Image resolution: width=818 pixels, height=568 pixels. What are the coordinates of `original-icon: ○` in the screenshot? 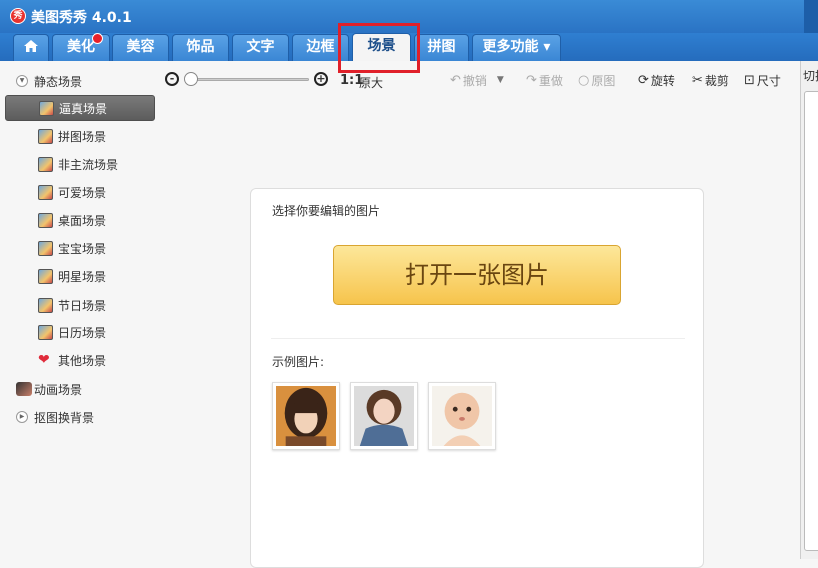 It's located at (584, 80).